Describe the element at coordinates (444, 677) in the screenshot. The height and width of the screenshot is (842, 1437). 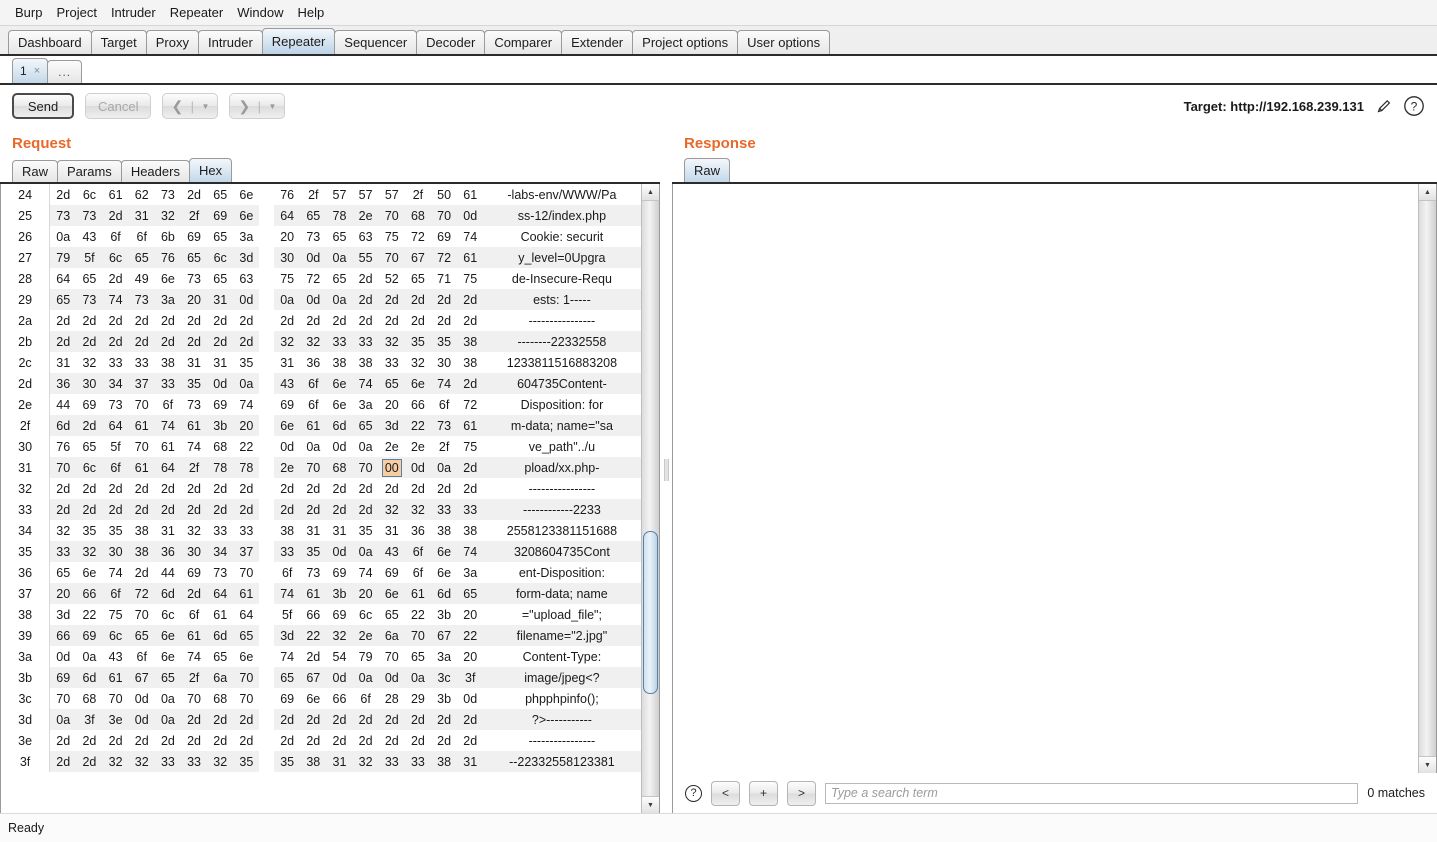
I see `hex-byte-cell: 3c` at that location.